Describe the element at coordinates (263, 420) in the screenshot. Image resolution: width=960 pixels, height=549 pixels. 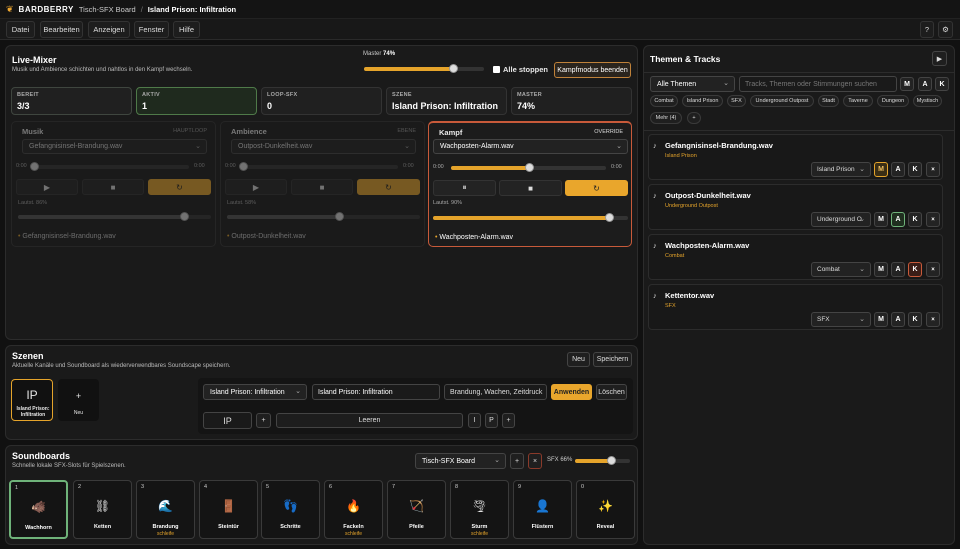
I see `scene-add-button: +` at that location.